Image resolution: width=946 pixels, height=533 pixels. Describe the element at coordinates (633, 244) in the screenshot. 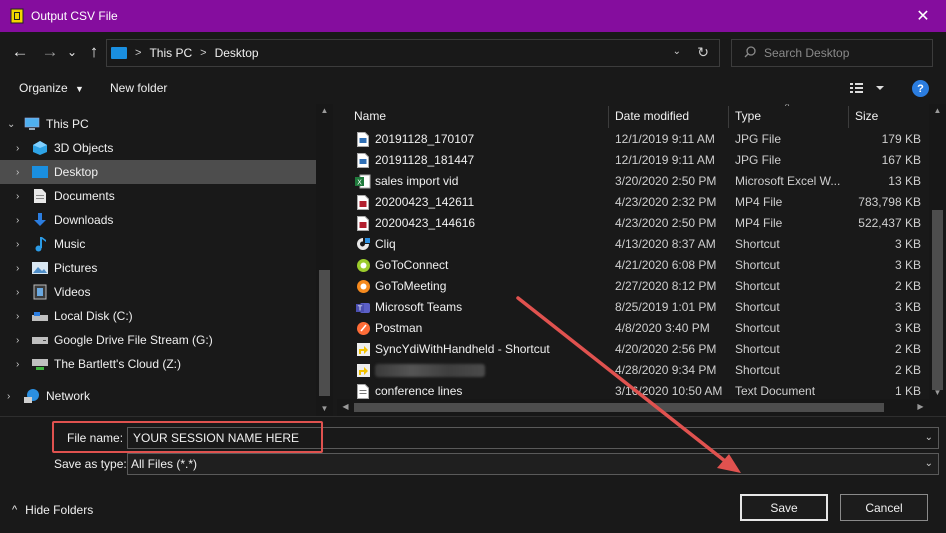

I see `file-row: Cliq 4/13/2020 8:37 AM Shortcut 3 KB` at that location.